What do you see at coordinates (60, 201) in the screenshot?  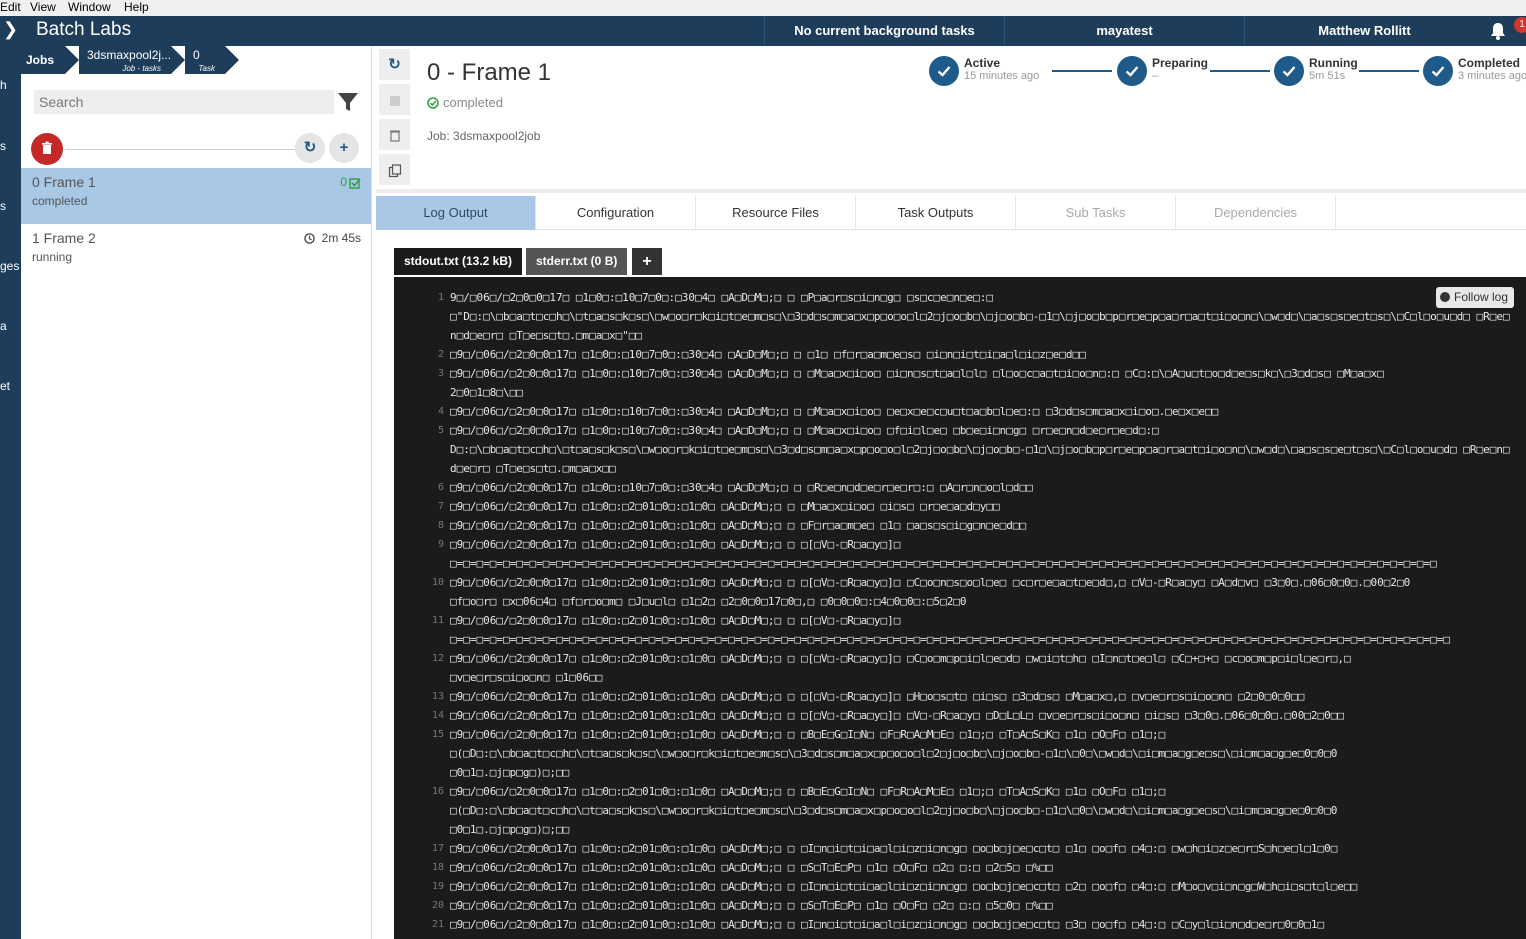 I see `task-state: completed` at bounding box center [60, 201].